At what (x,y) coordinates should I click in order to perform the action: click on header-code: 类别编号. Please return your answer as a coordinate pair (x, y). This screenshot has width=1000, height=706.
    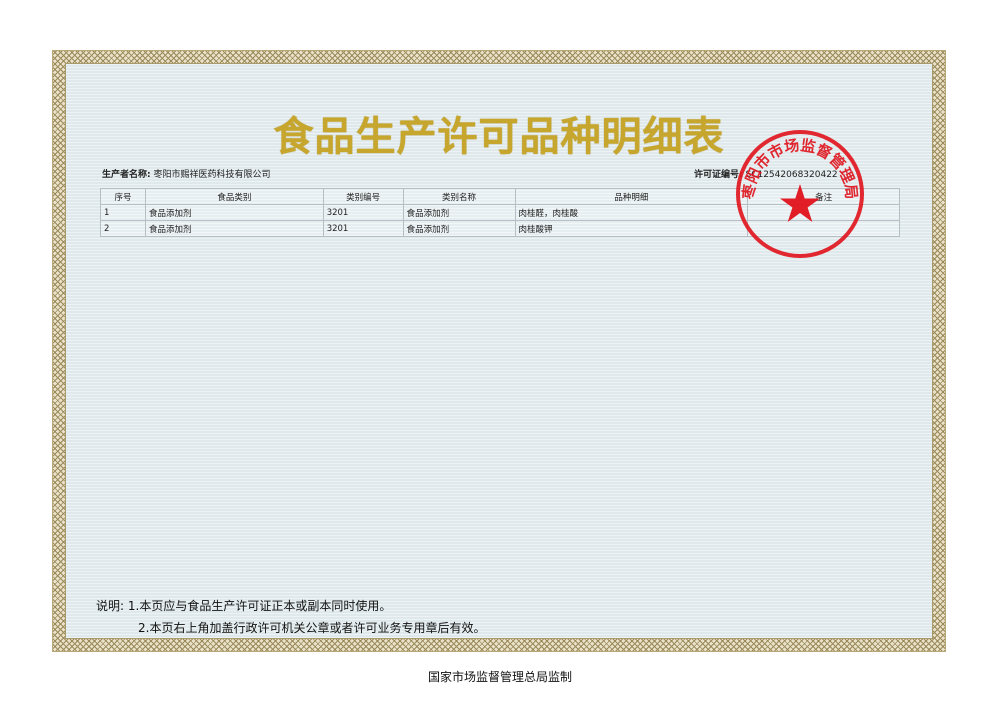
    Looking at the image, I should click on (363, 196).